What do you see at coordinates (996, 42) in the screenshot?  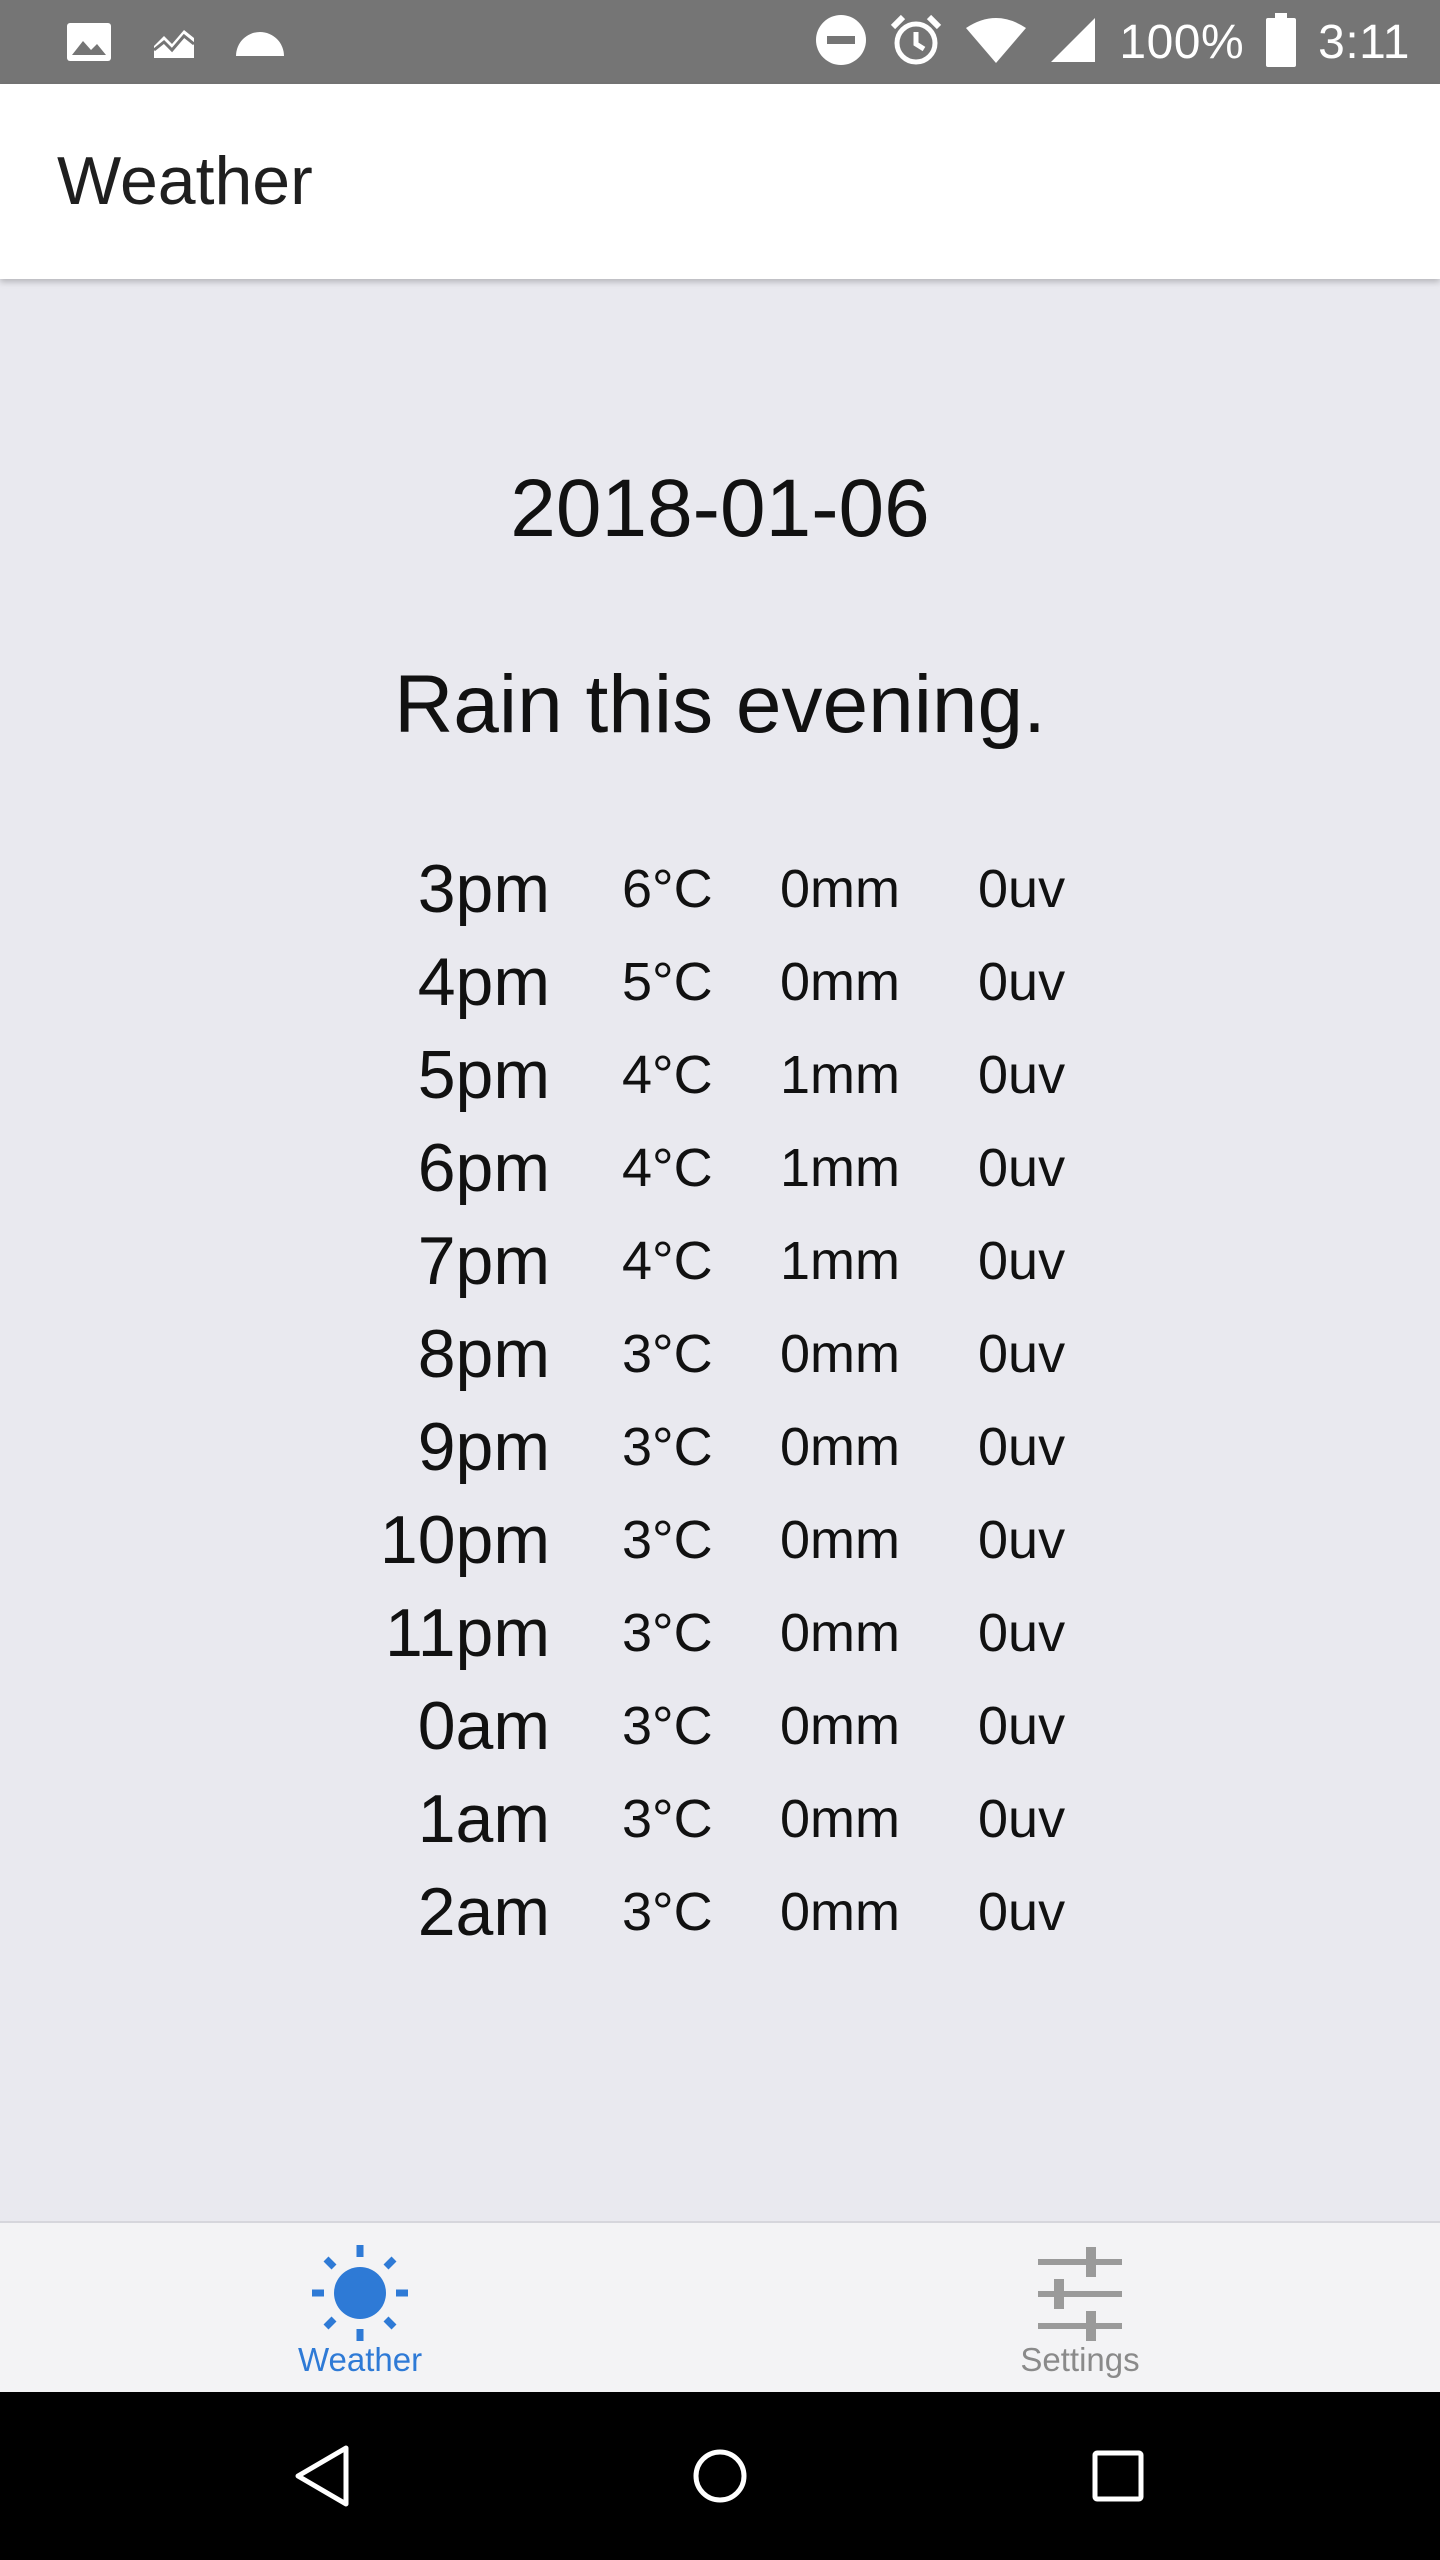 I see `wifi-icon` at bounding box center [996, 42].